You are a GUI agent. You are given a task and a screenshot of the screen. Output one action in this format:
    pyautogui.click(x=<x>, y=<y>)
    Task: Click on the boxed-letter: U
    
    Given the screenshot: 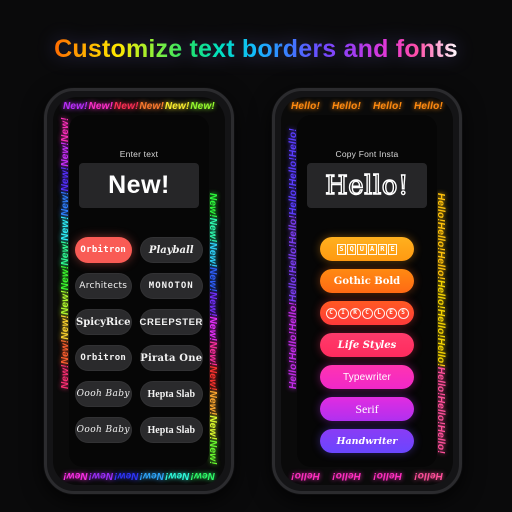 What is the action you would take?
    pyautogui.click(x=362, y=249)
    